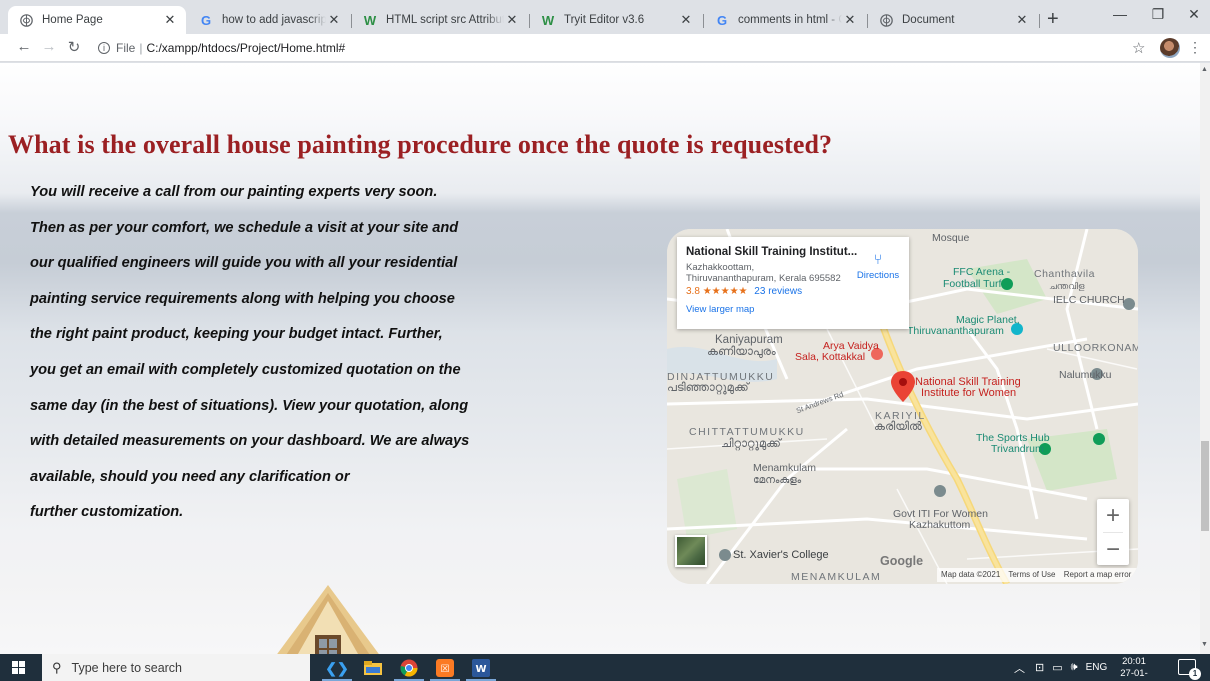  Describe the element at coordinates (878, 259) in the screenshot. I see `directions-icon: ⑂` at that location.